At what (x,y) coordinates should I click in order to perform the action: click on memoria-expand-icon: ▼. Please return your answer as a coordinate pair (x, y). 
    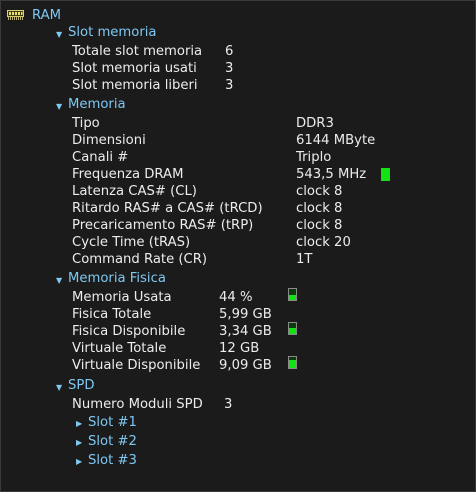
    Looking at the image, I should click on (59, 106).